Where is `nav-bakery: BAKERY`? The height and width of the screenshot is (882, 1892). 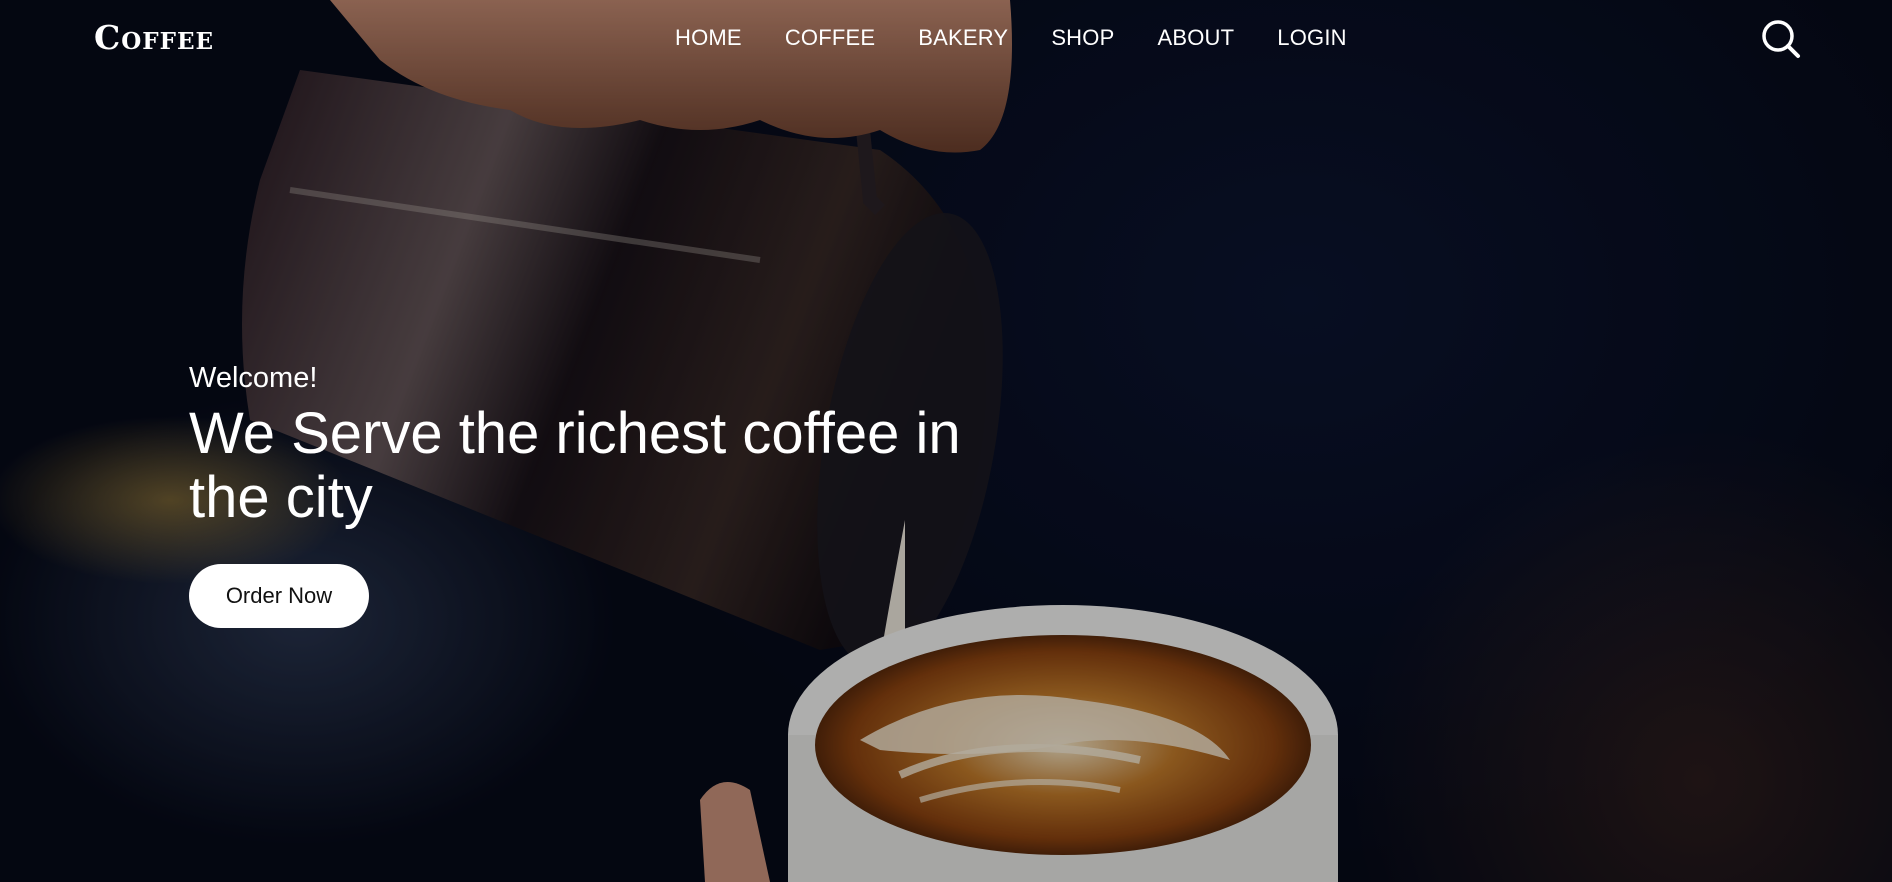 nav-bakery: BAKERY is located at coordinates (963, 38).